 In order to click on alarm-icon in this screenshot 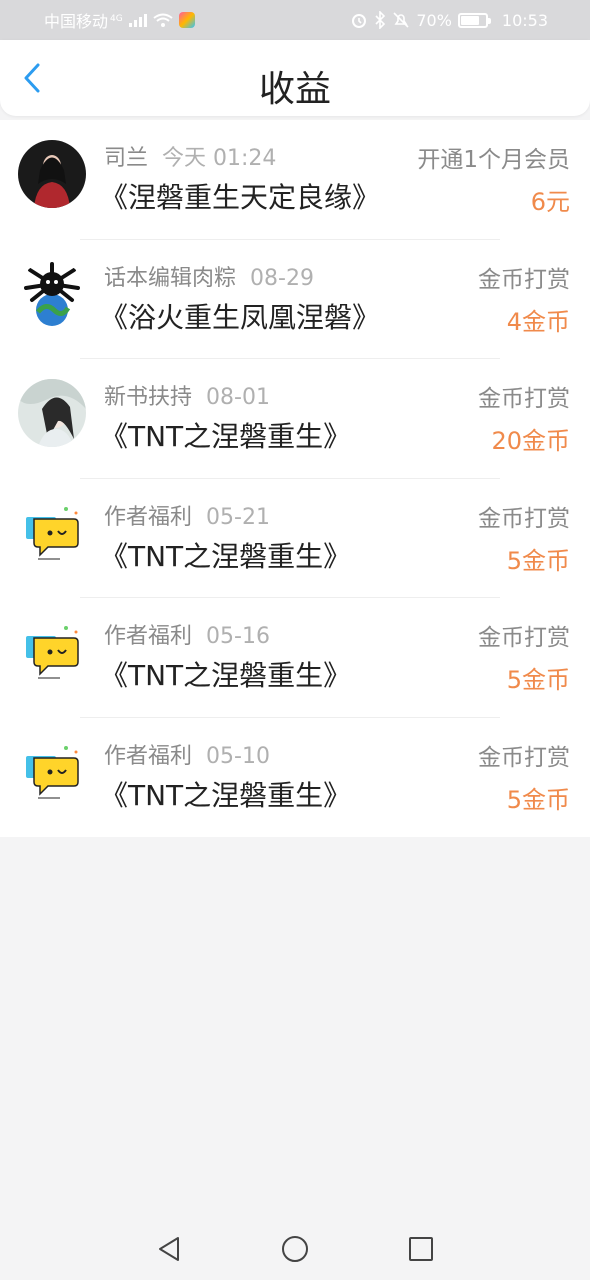, I will do `click(359, 21)`.